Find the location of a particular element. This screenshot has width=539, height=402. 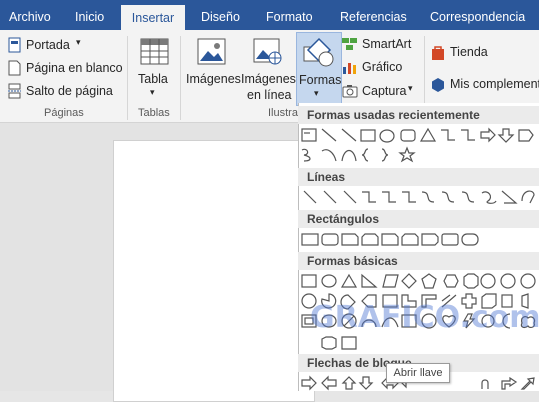

tab-referencias: Referencias is located at coordinates (373, 15).